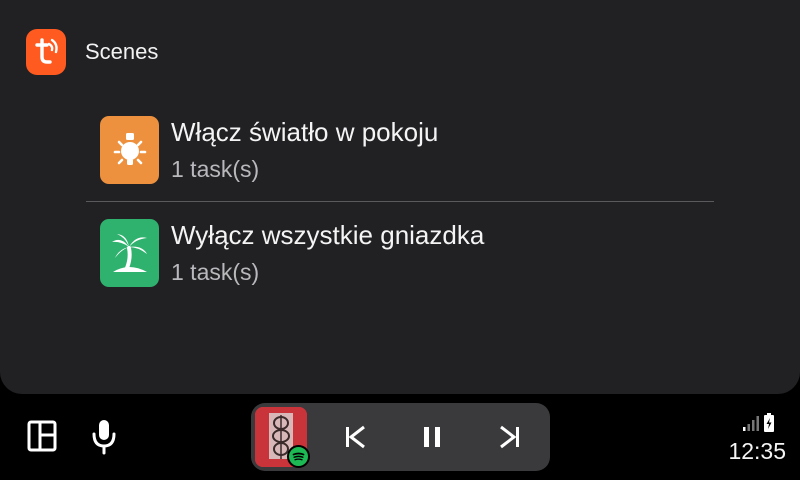 The image size is (800, 480). Describe the element at coordinates (46, 52) in the screenshot. I see `tuya-smart-logo-icon` at that location.